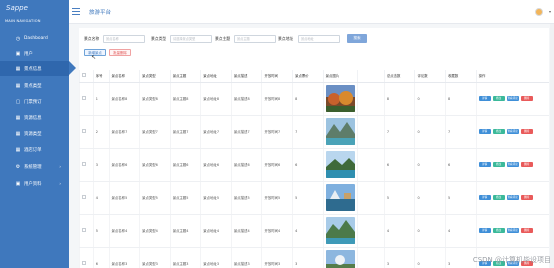 This screenshot has width=554, height=268. I want to click on cell-theme: 景点主题8, so click(185, 99).